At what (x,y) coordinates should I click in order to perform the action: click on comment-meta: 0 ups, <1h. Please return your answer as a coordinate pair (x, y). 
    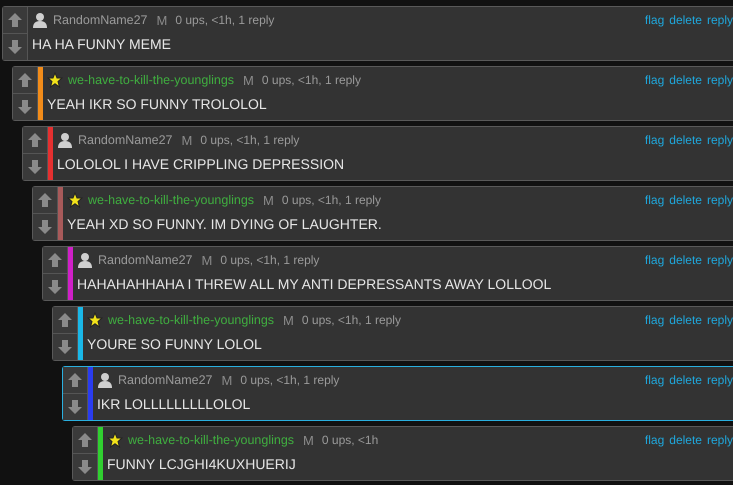
    Looking at the image, I should click on (350, 440).